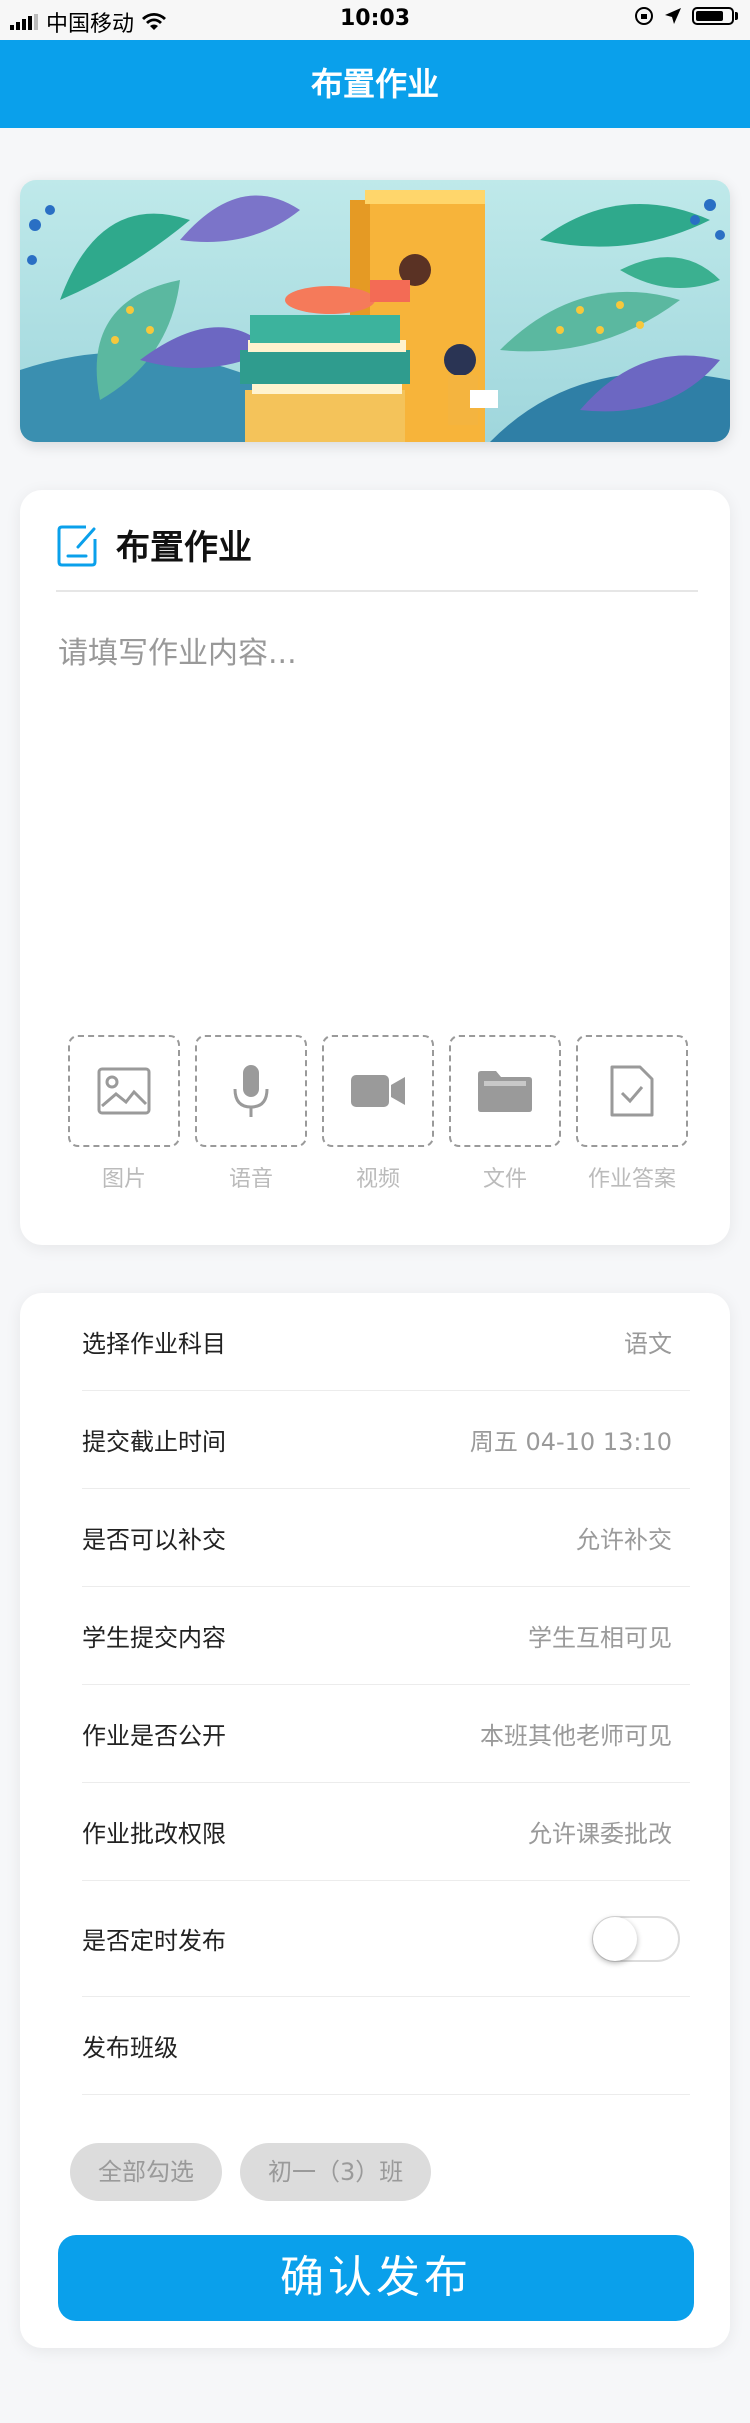  What do you see at coordinates (386, 1734) in the screenshot?
I see `public-visibility-row: 作业是否公开 本班其他老师可见` at bounding box center [386, 1734].